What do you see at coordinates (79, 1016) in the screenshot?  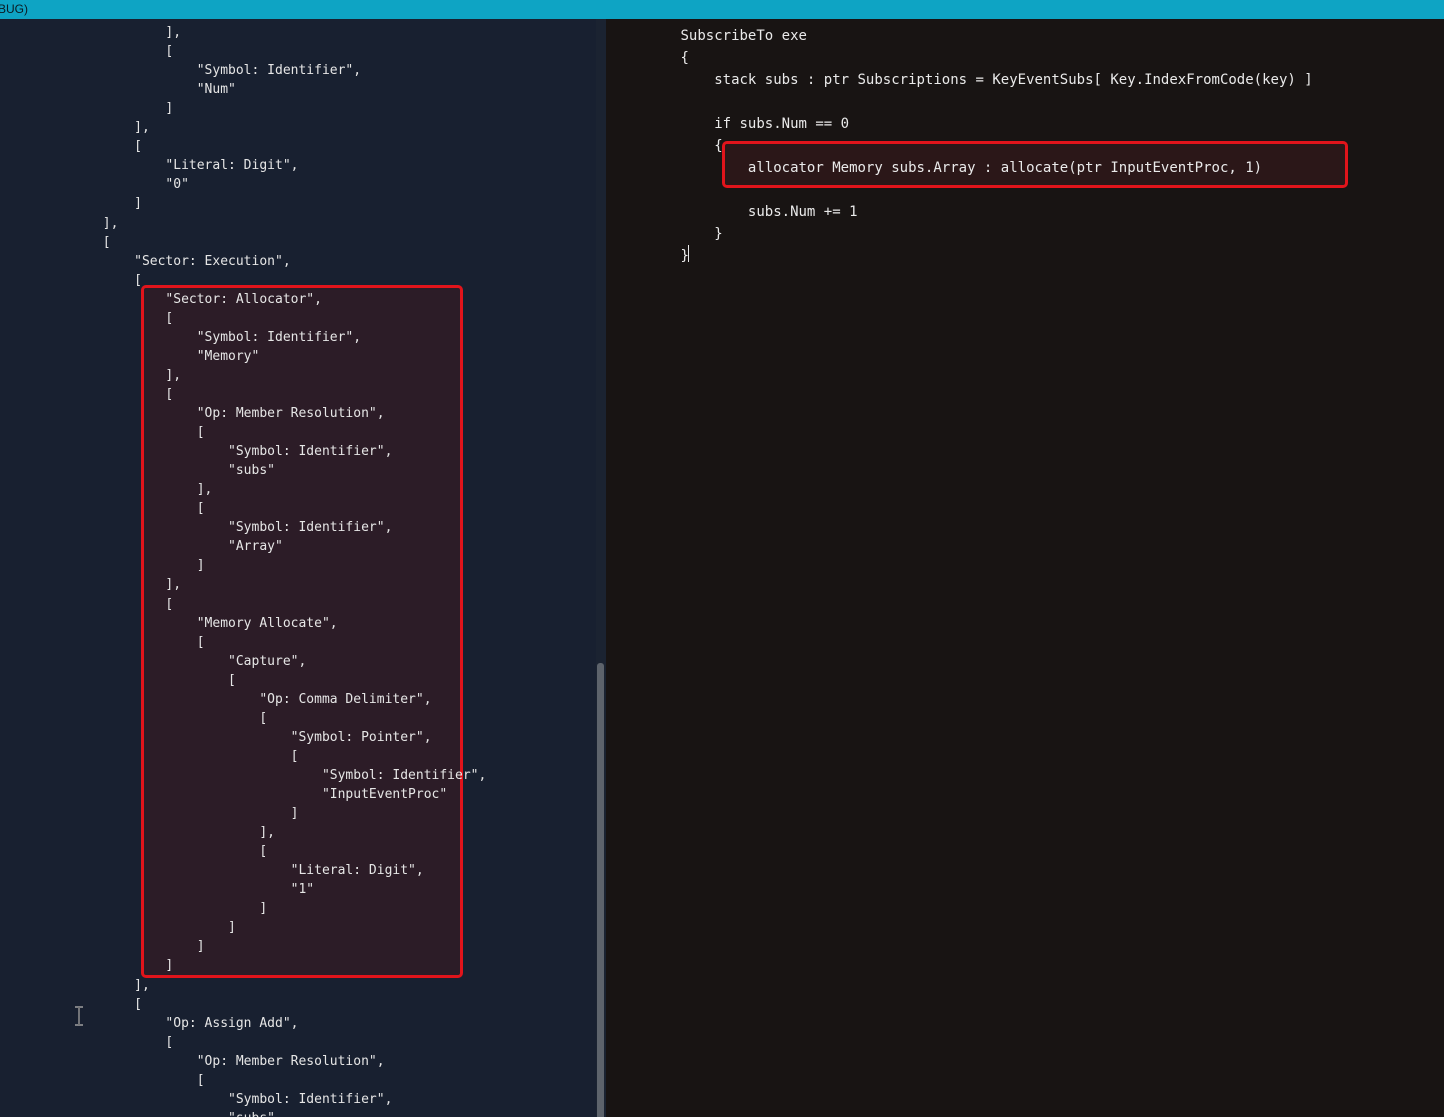 I see `text-cursor-ibeam-icon` at bounding box center [79, 1016].